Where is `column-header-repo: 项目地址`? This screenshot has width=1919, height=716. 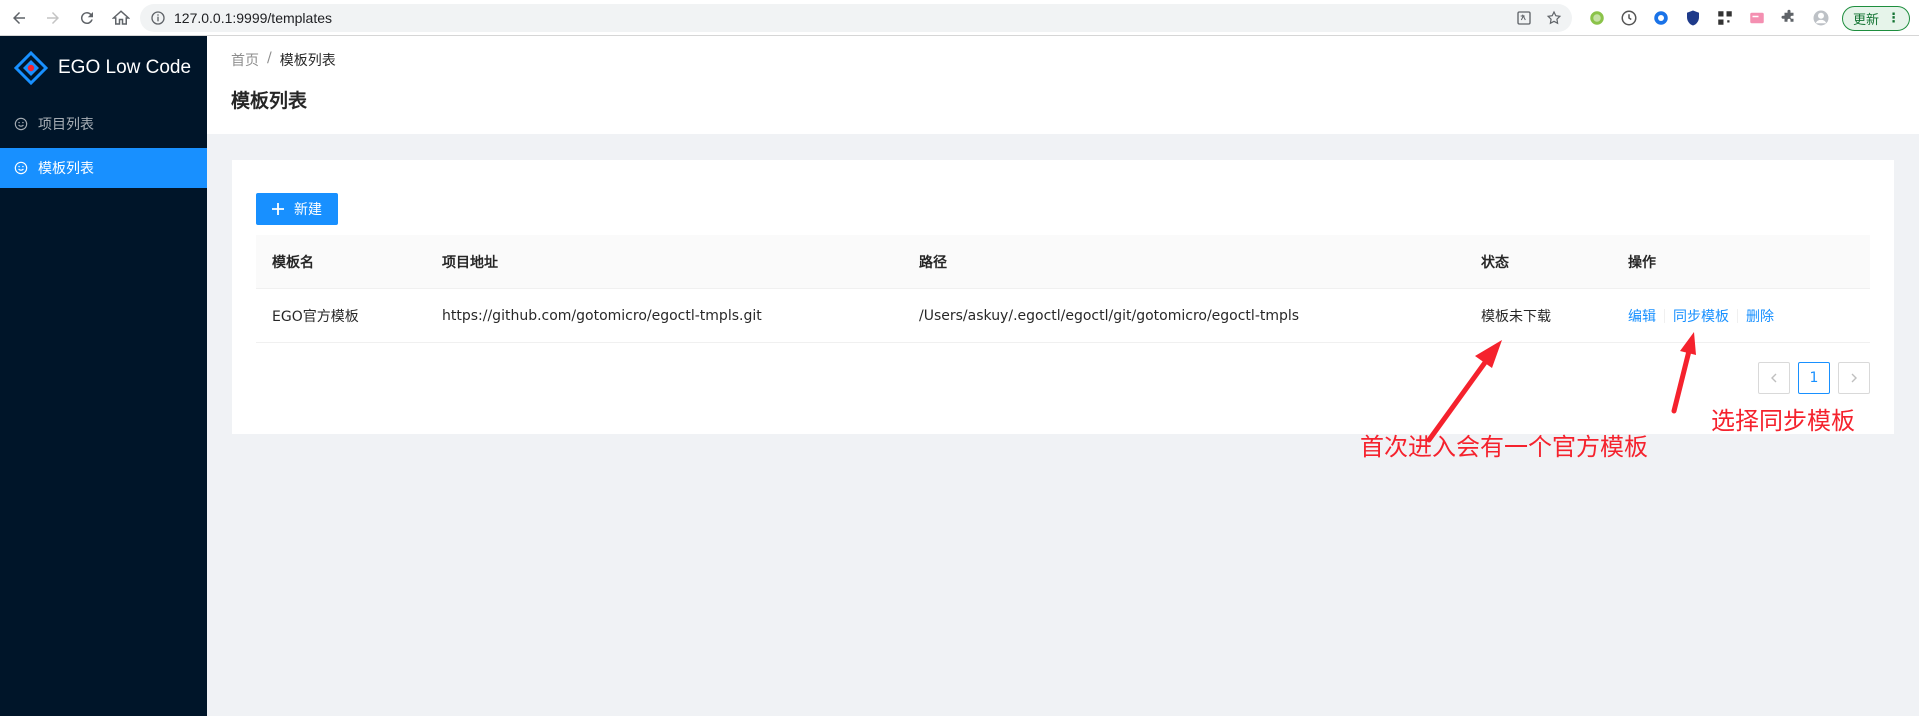 column-header-repo: 项目地址 is located at coordinates (470, 262).